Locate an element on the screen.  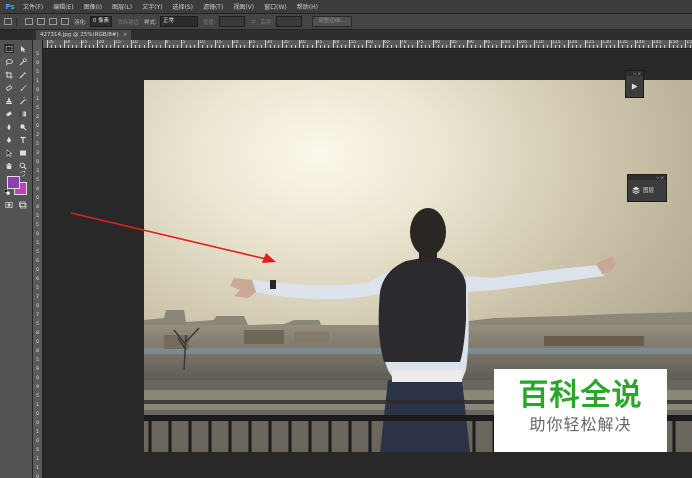
menu-type: 文字(Y) is located at coordinates (152, 6).